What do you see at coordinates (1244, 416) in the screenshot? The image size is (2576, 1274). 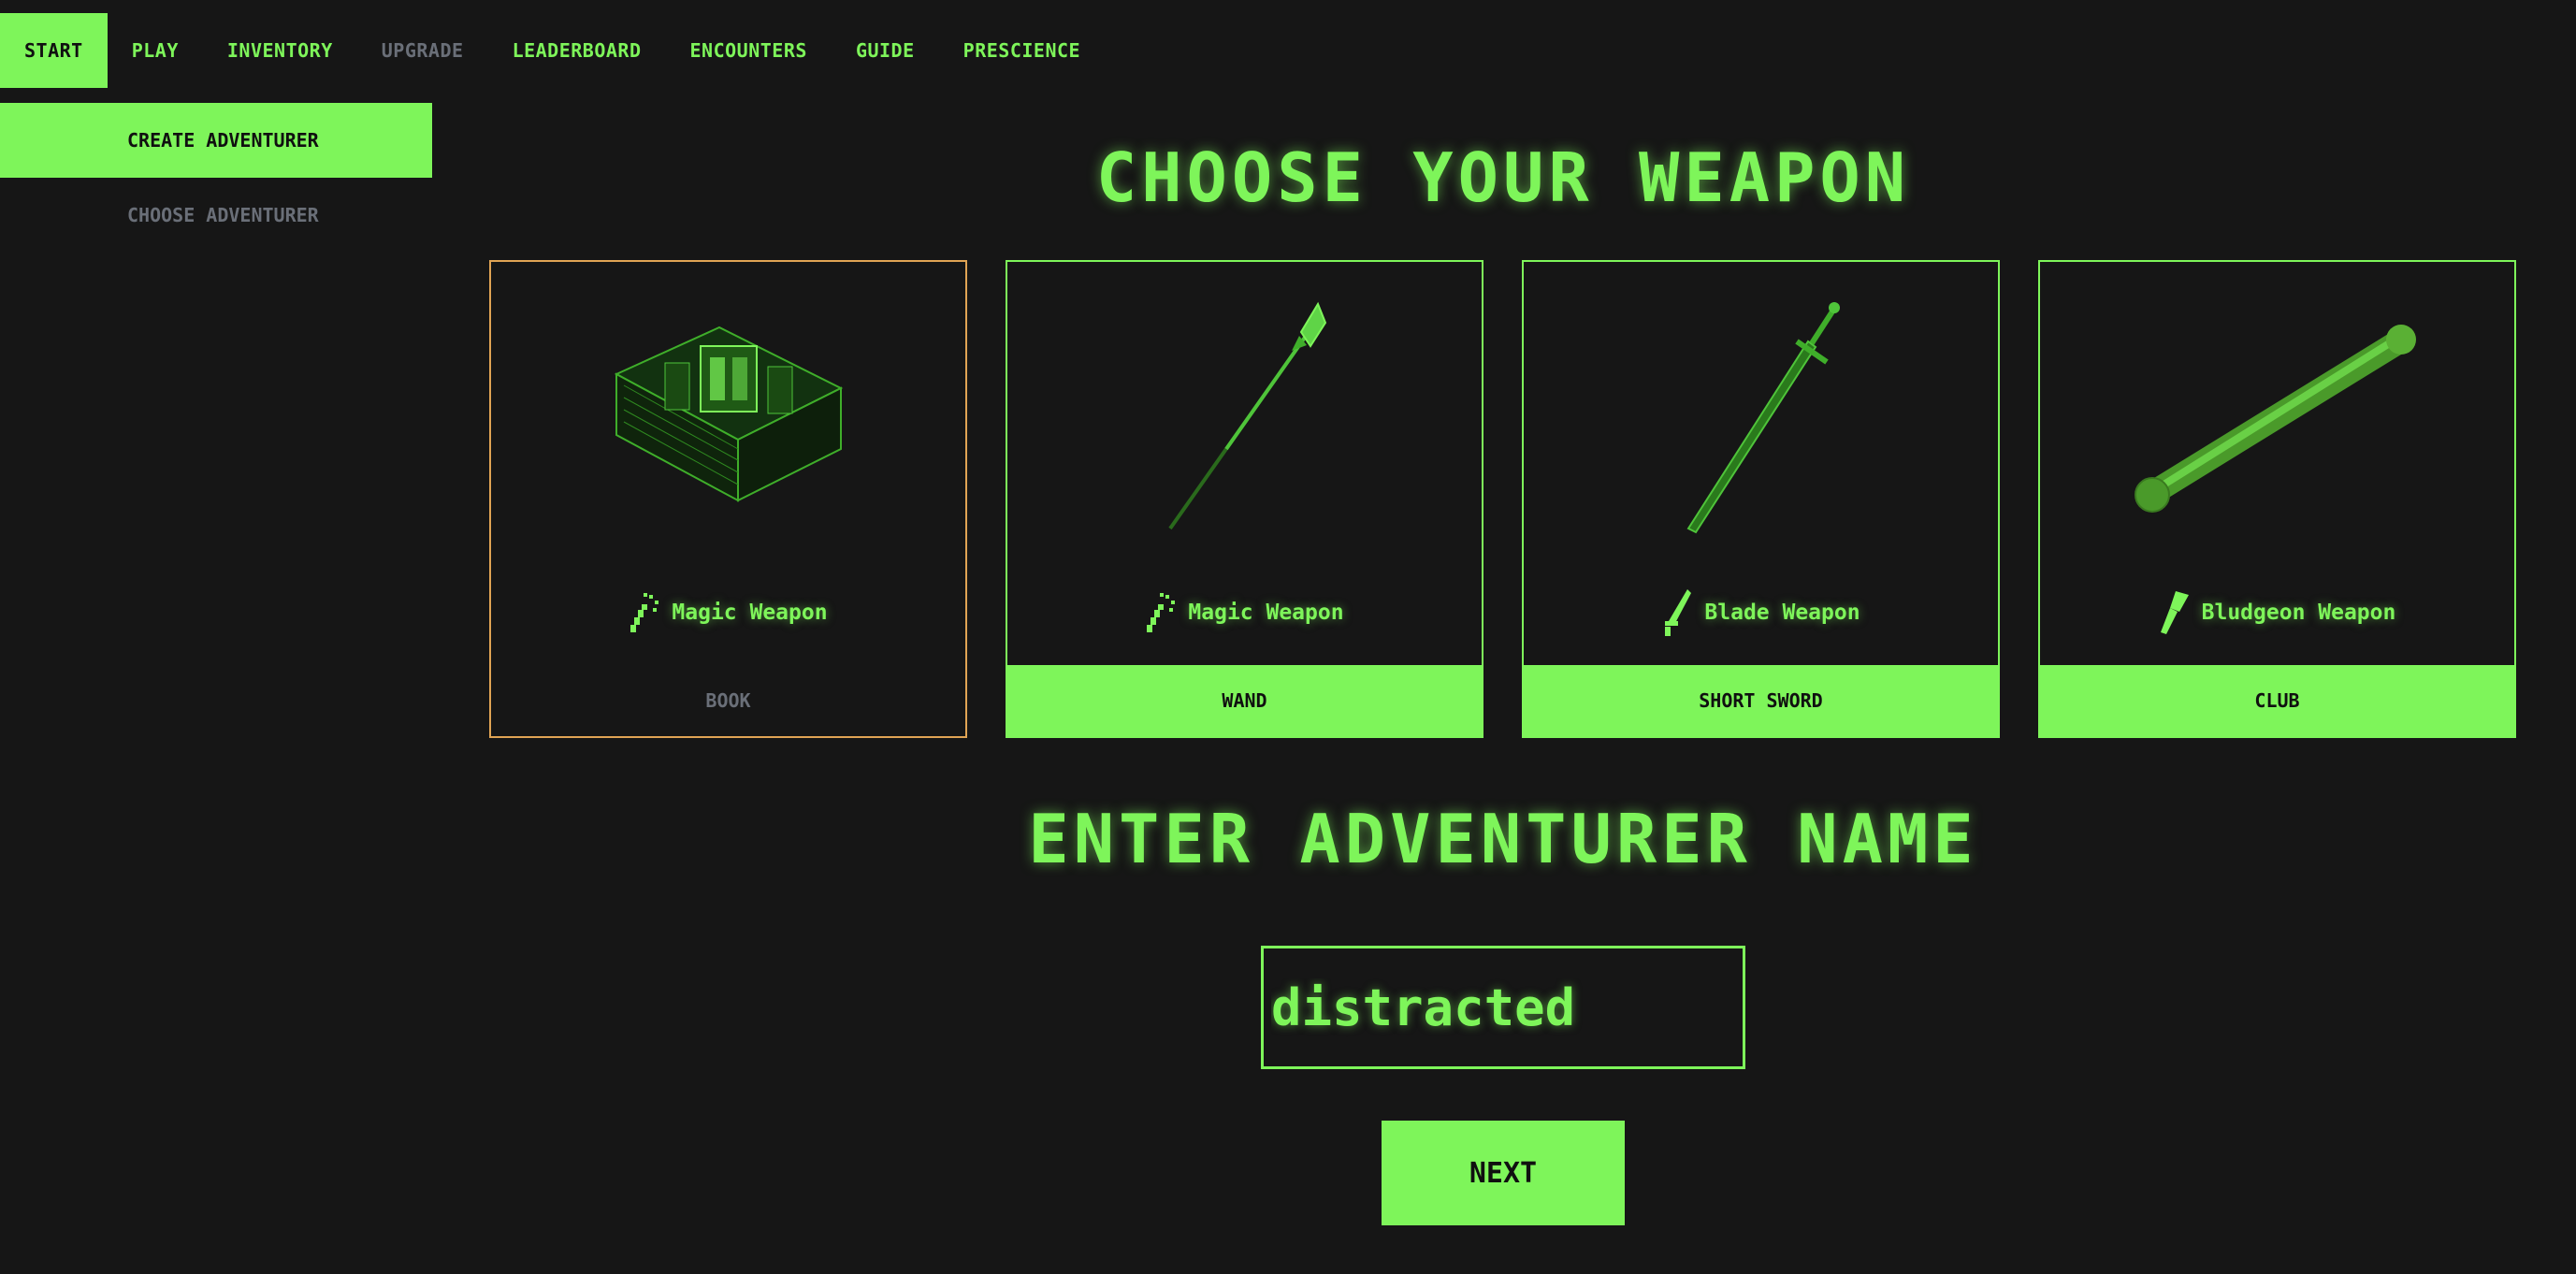 I see `spear-wand-icon` at bounding box center [1244, 416].